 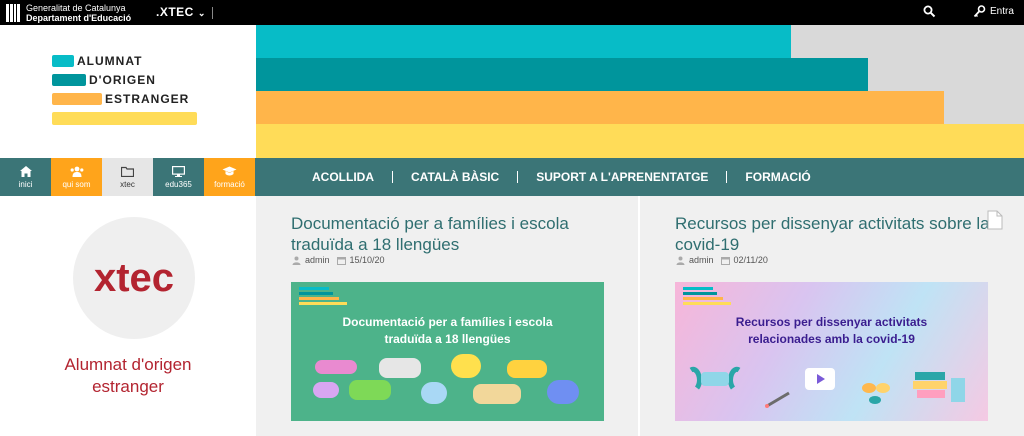 I want to click on post-date: 15/10/20, so click(x=367, y=260).